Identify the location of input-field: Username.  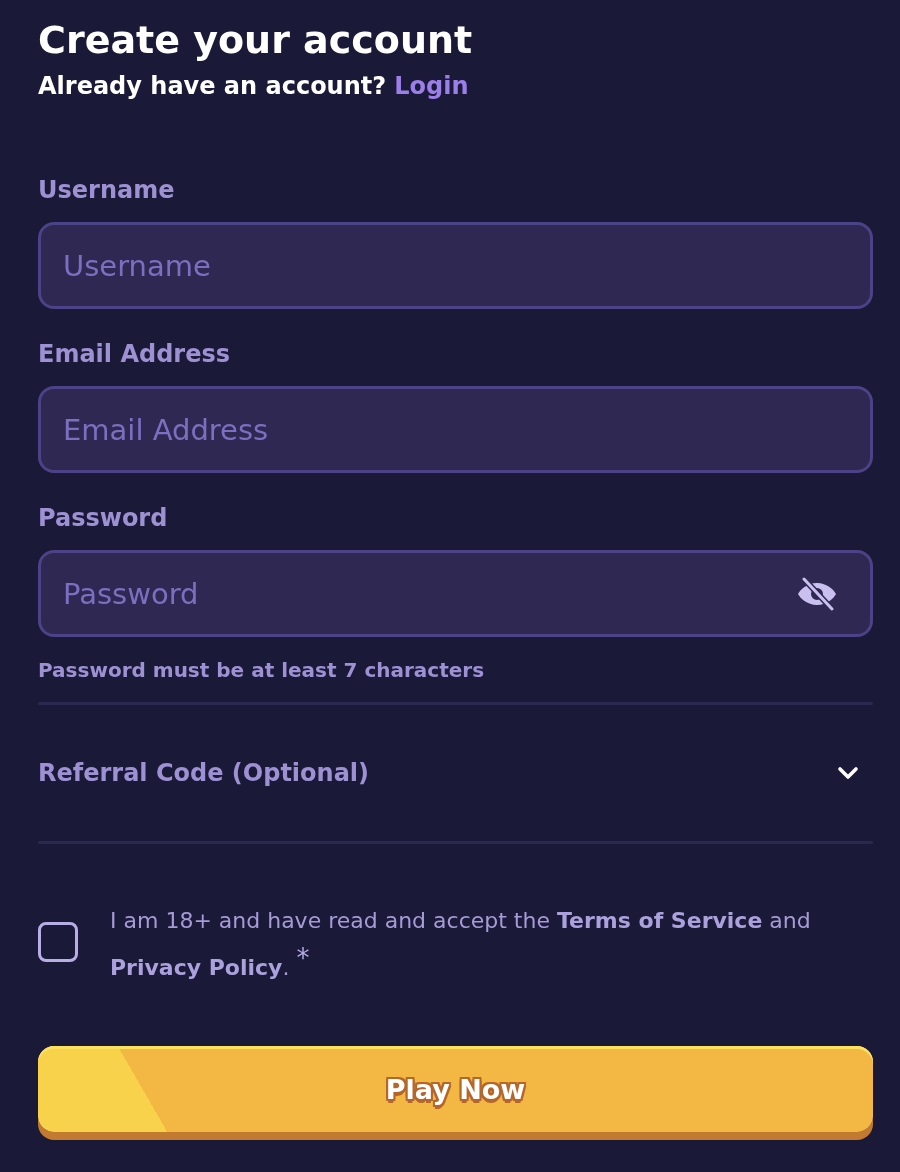
(455, 265).